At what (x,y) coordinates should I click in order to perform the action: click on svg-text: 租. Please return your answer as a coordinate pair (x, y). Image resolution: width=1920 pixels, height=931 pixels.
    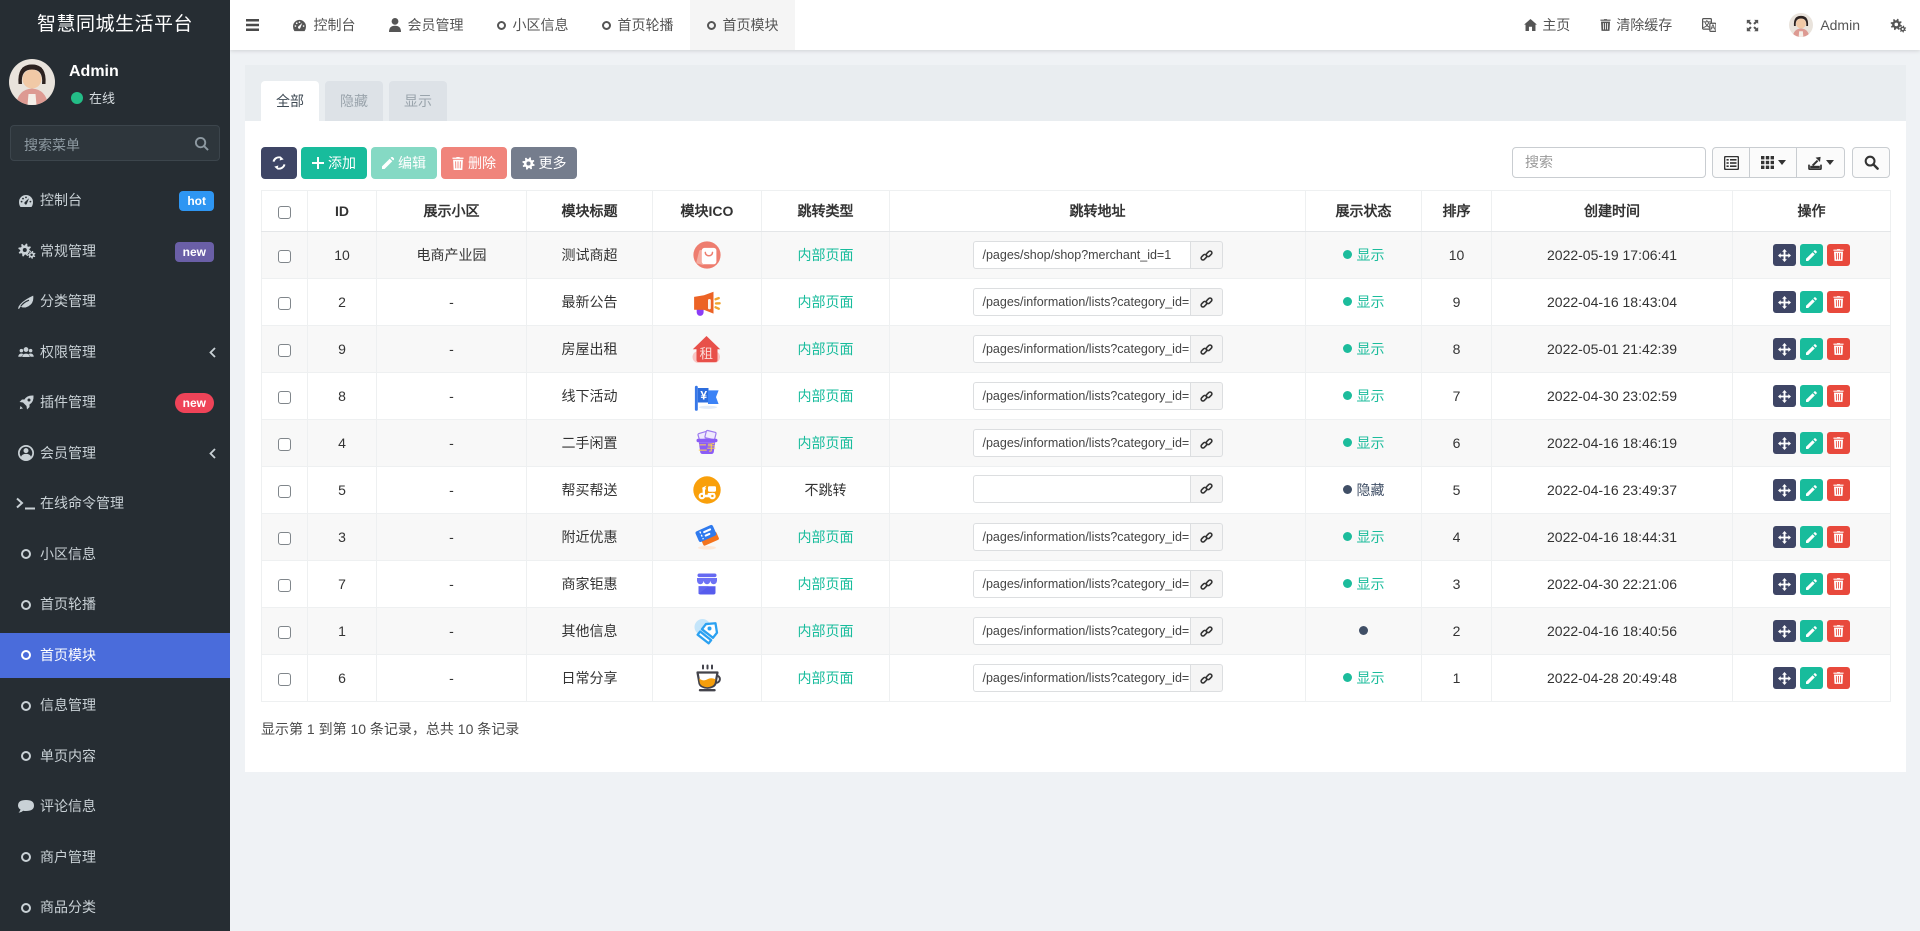
    Looking at the image, I should click on (706, 353).